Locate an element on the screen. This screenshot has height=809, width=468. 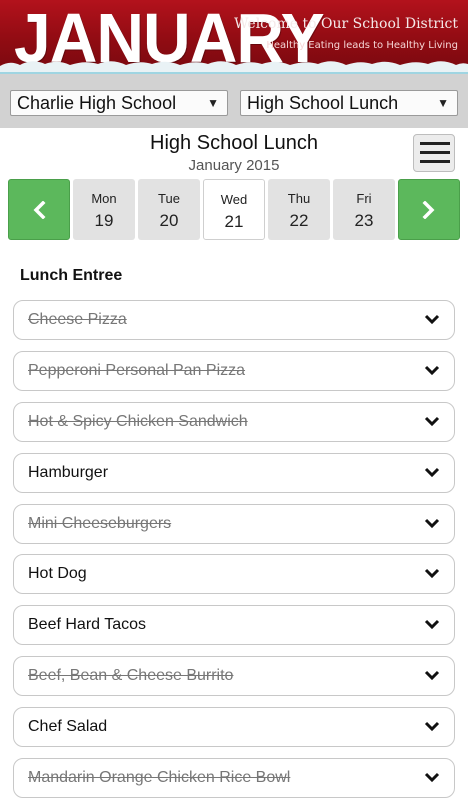
menu-item-label: Chef Salad is located at coordinates (68, 727).